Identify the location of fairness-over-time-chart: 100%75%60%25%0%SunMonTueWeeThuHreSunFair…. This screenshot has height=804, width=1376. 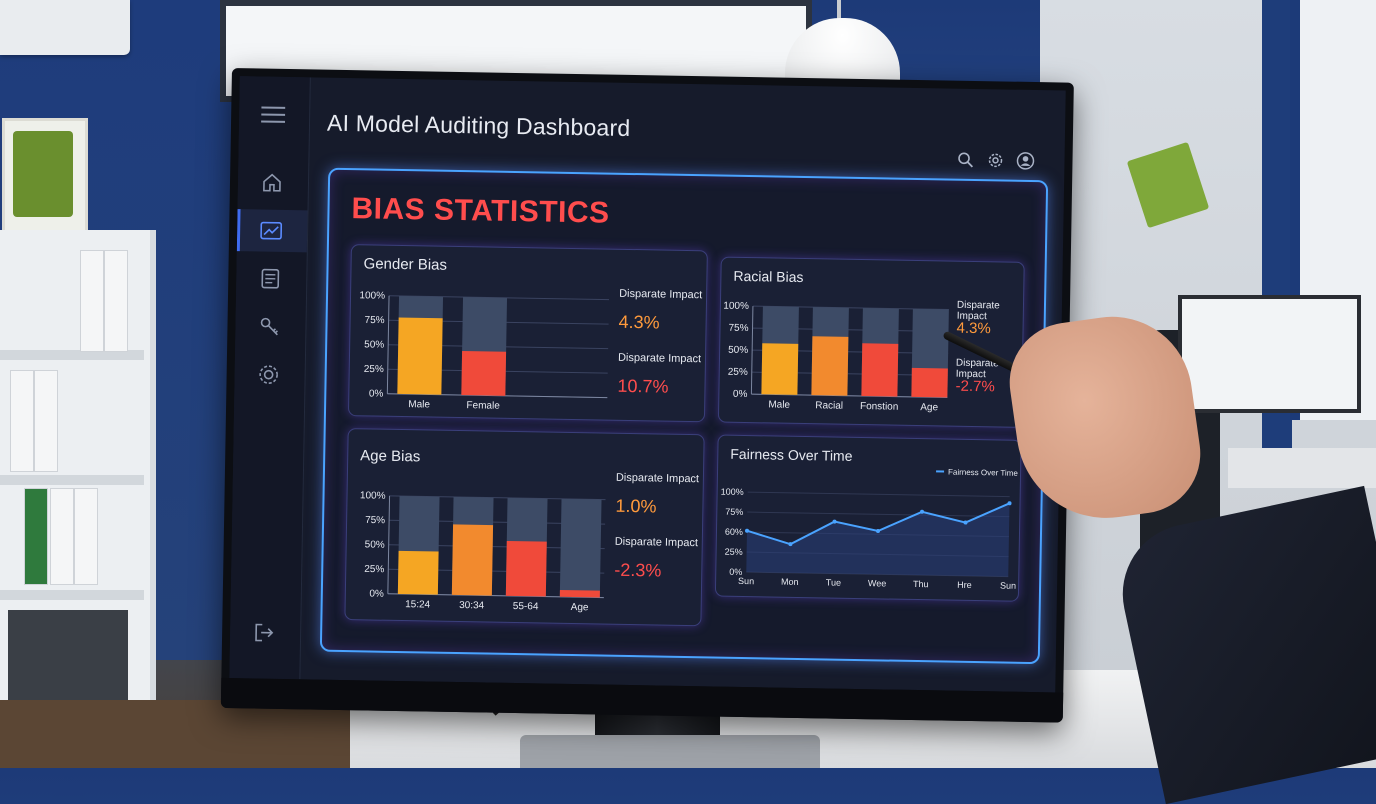
(868, 518).